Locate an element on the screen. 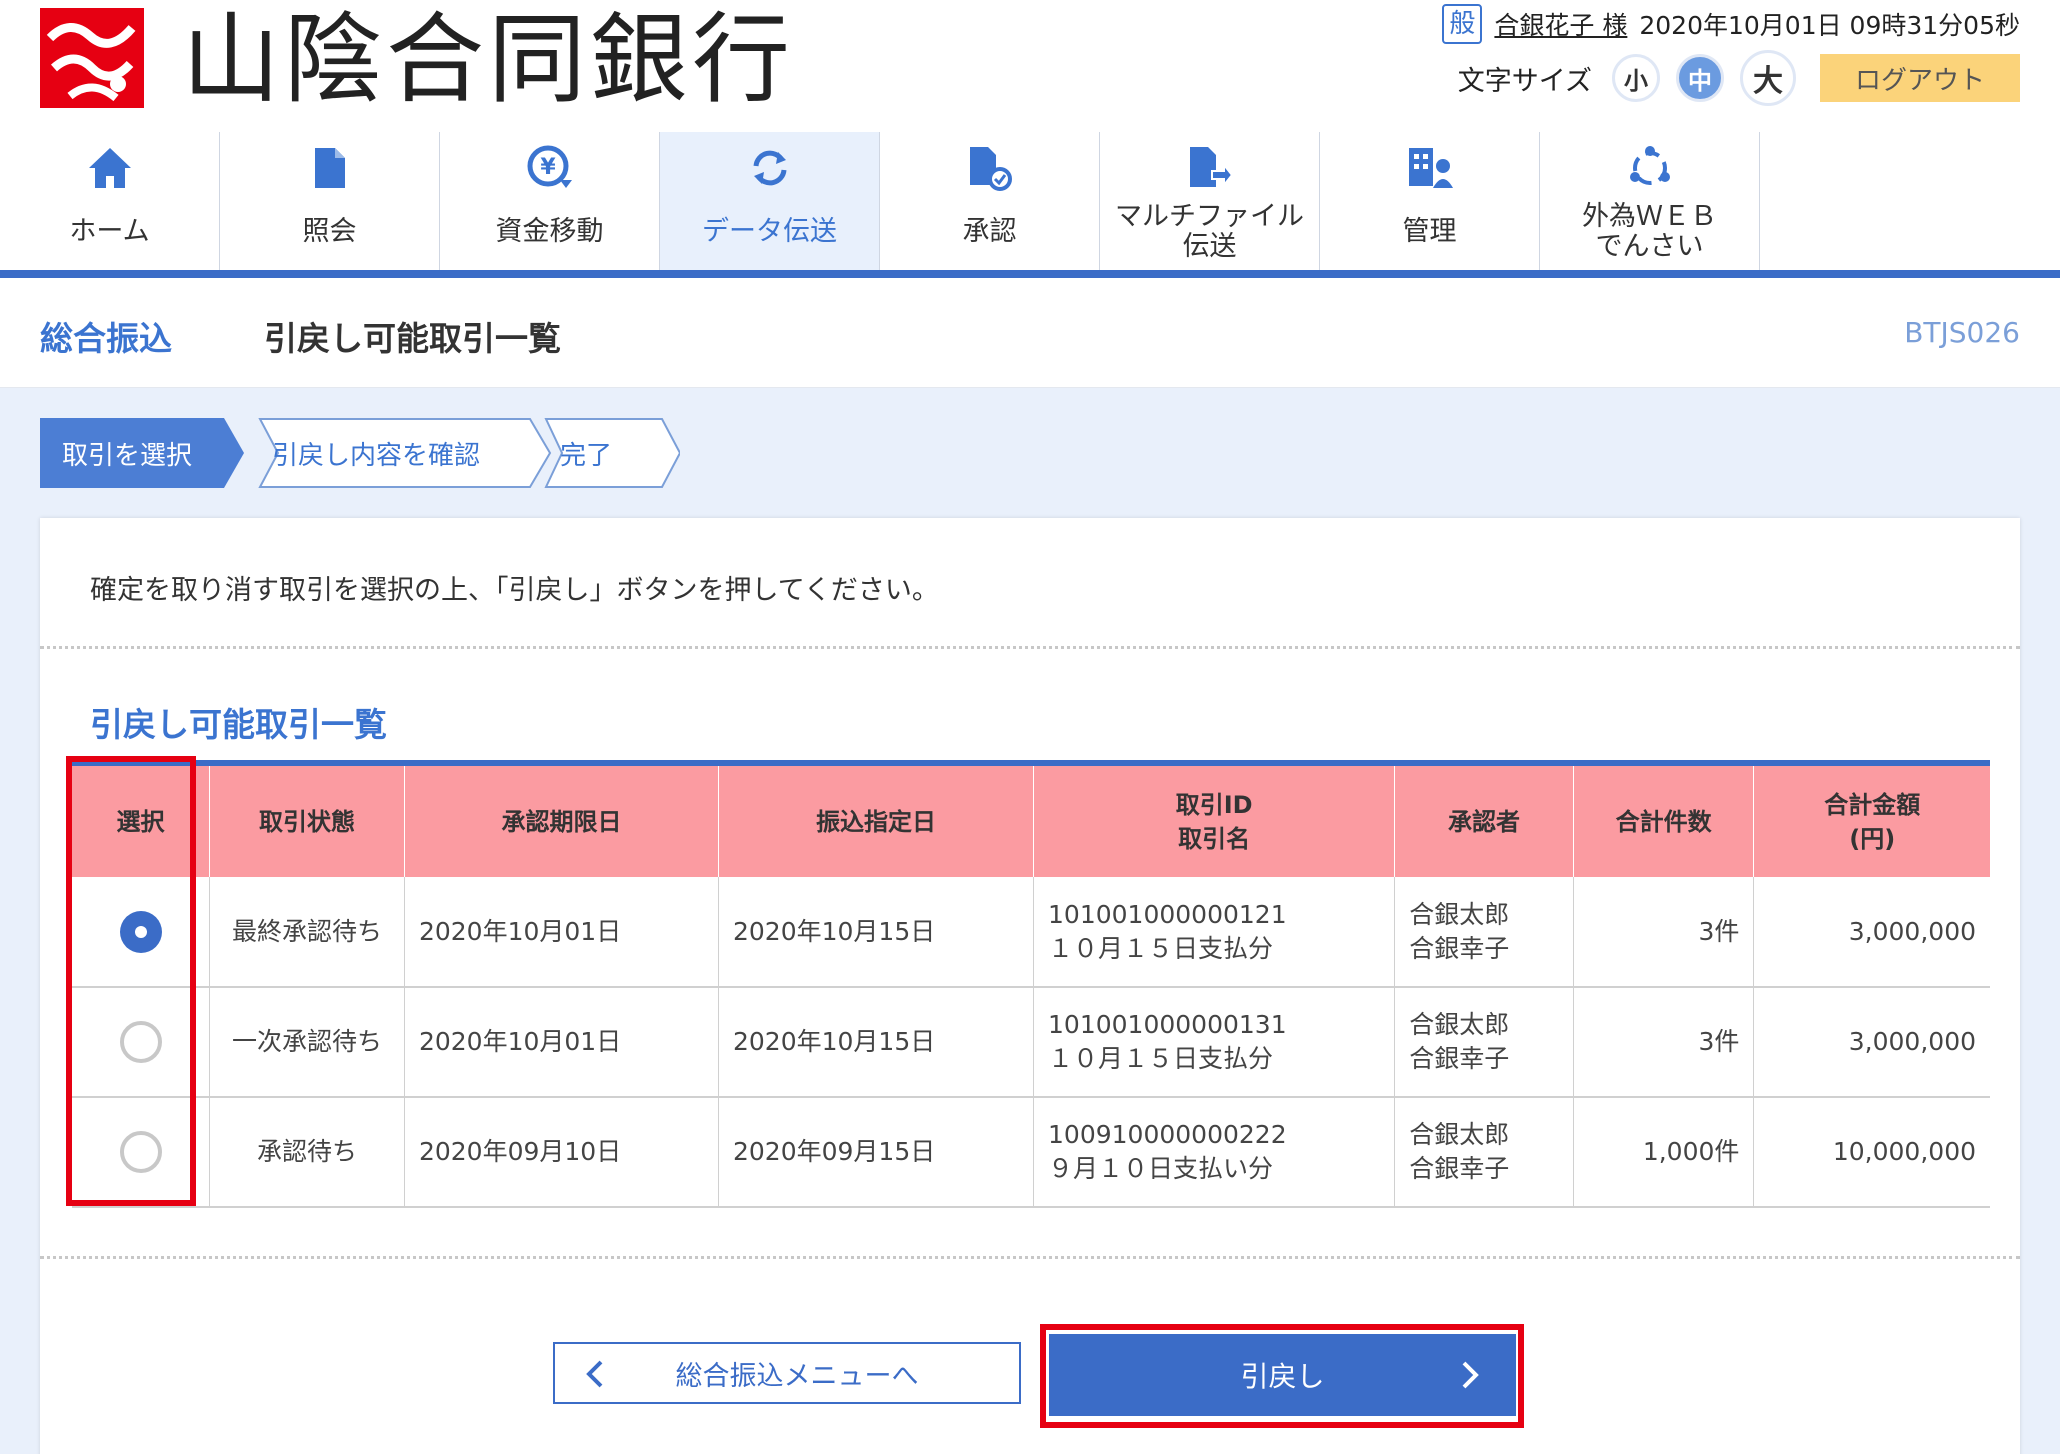 The width and height of the screenshot is (2060, 1454). nav-item-approval: 承認 is located at coordinates (990, 201).